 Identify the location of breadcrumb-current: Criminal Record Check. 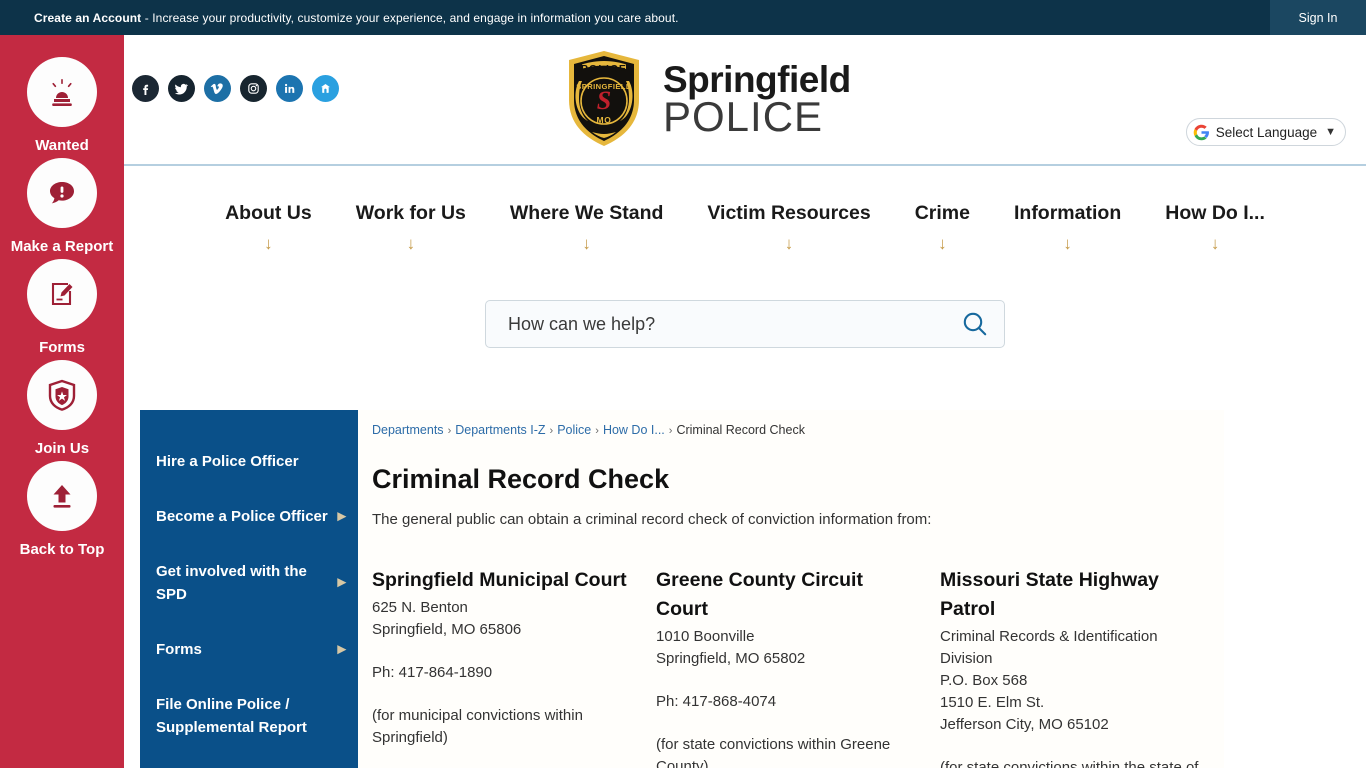
(740, 430).